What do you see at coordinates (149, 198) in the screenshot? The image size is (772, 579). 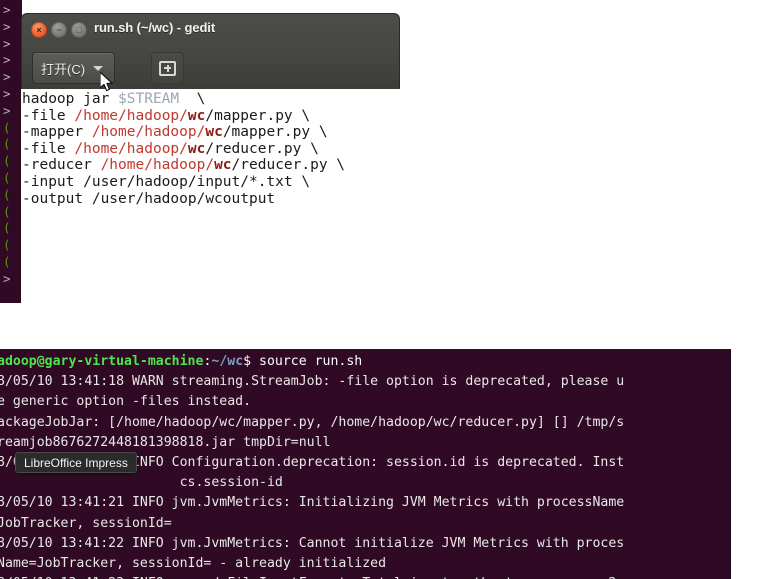 I see `code-segment: -output /user/hadoop/wcoutput` at bounding box center [149, 198].